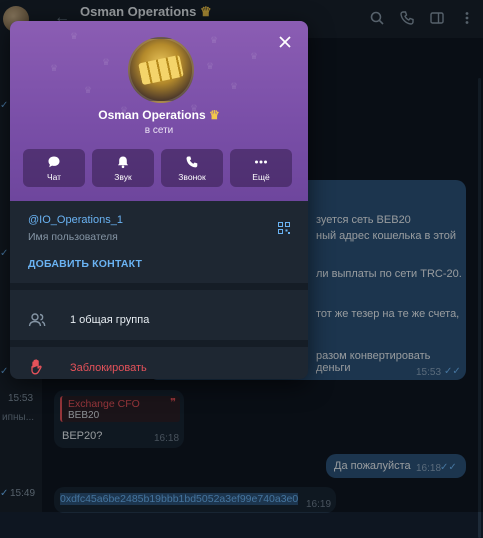 This screenshot has height=538, width=483. I want to click on call-button: Звонок, so click(192, 168).